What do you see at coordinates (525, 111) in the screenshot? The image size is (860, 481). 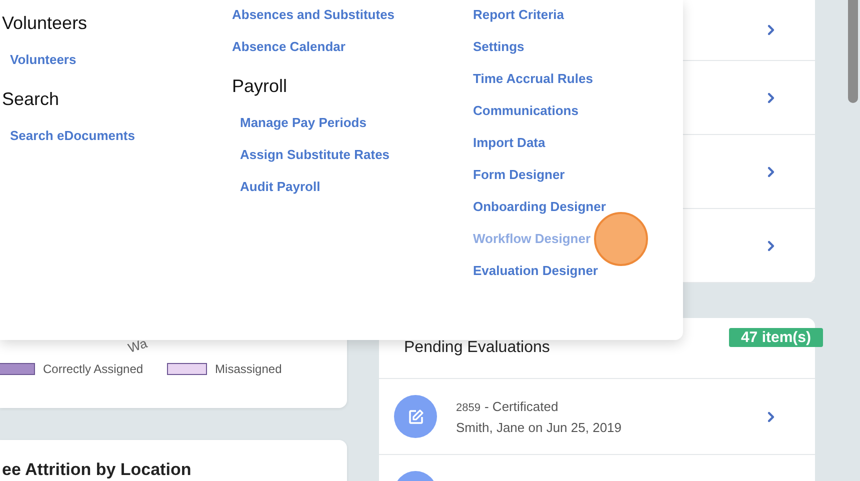 I see `menu-link: Communications` at bounding box center [525, 111].